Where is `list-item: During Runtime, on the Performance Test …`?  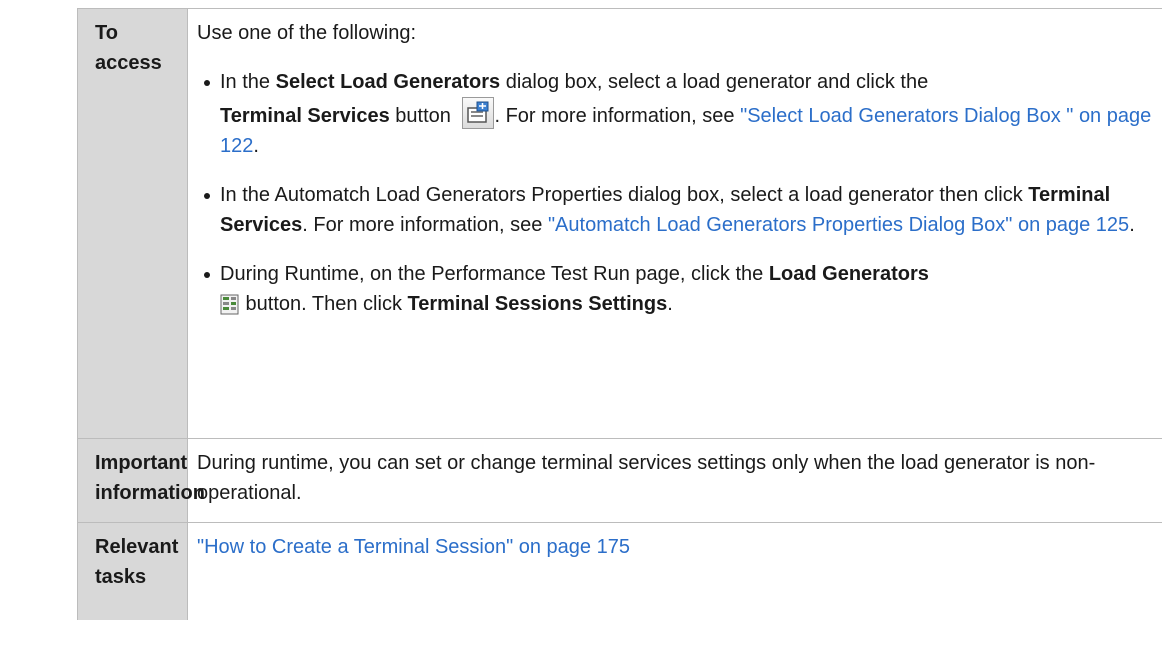 list-item: During Runtime, on the Performance Test … is located at coordinates (674, 289).